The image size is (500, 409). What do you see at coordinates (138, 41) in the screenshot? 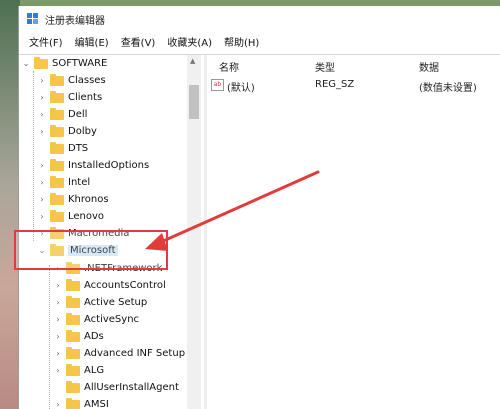
I see `menu-view: 查看(V)` at bounding box center [138, 41].